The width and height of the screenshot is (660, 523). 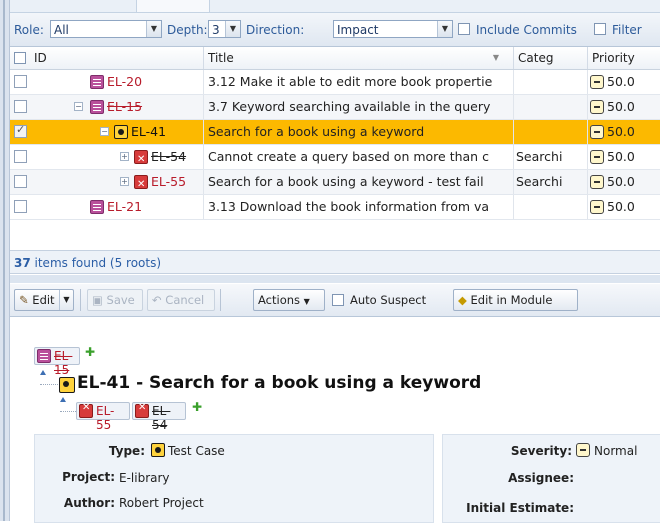 I want to click on row-title: Search for a book using a keyword, so click(x=359, y=132).